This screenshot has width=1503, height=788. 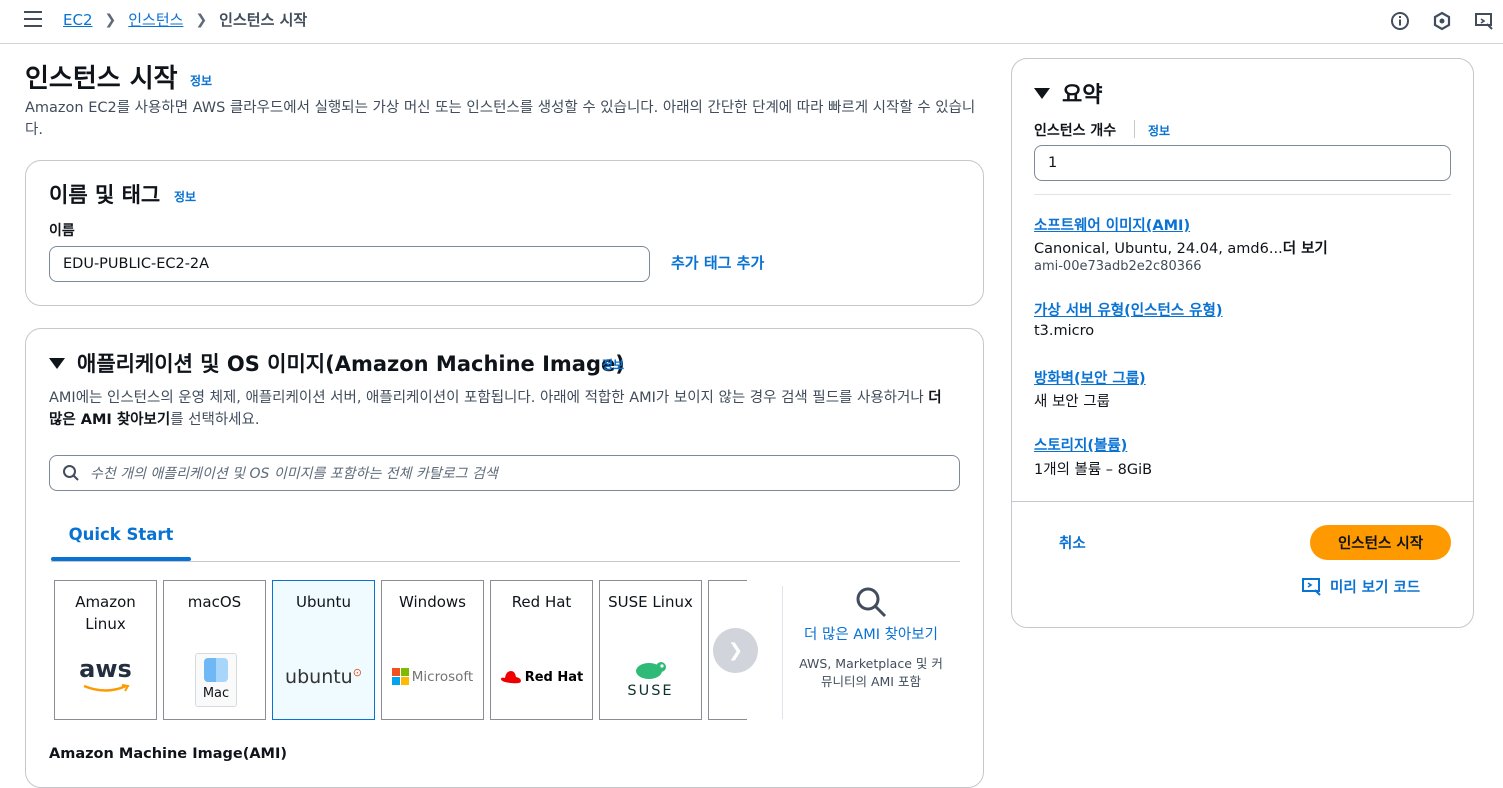 I want to click on cancel-button: 취소, so click(x=1072, y=542).